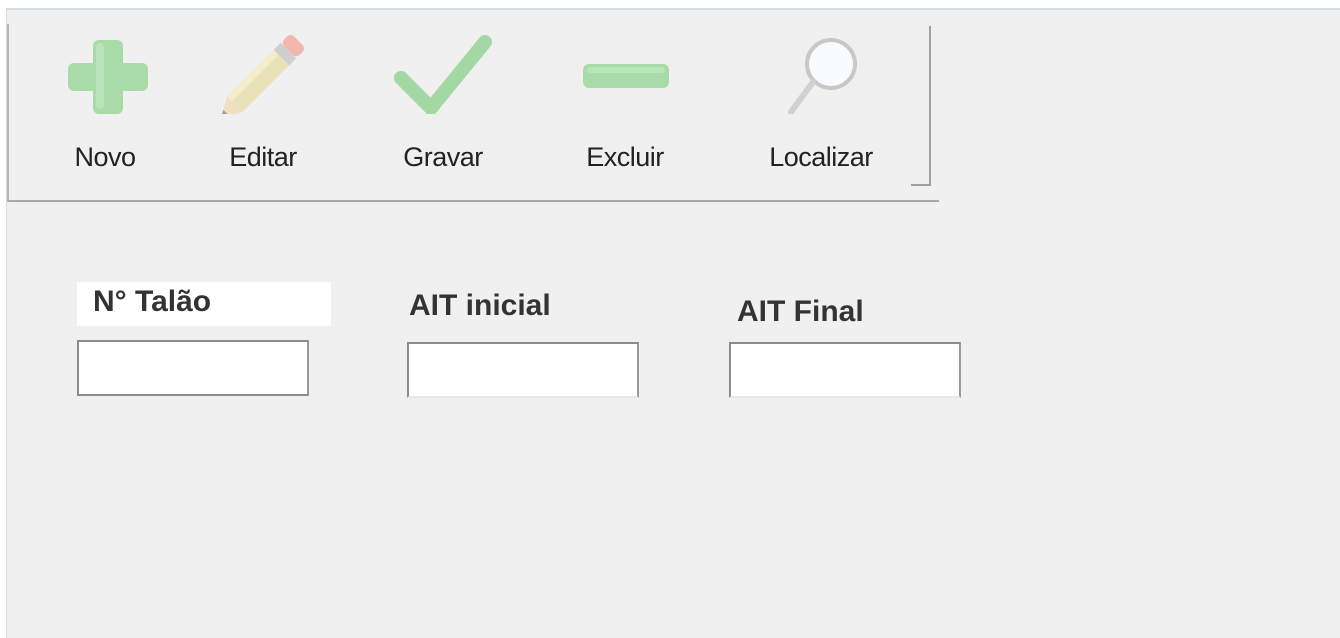 The height and width of the screenshot is (638, 1340). Describe the element at coordinates (262, 74) in the screenshot. I see `pencil-icon` at that location.